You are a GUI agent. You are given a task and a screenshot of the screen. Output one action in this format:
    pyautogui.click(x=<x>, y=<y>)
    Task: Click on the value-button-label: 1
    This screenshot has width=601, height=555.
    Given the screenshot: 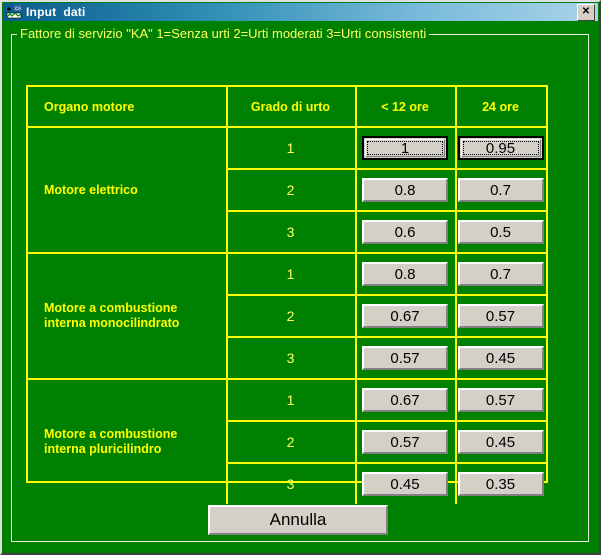 What is the action you would take?
    pyautogui.click(x=405, y=148)
    